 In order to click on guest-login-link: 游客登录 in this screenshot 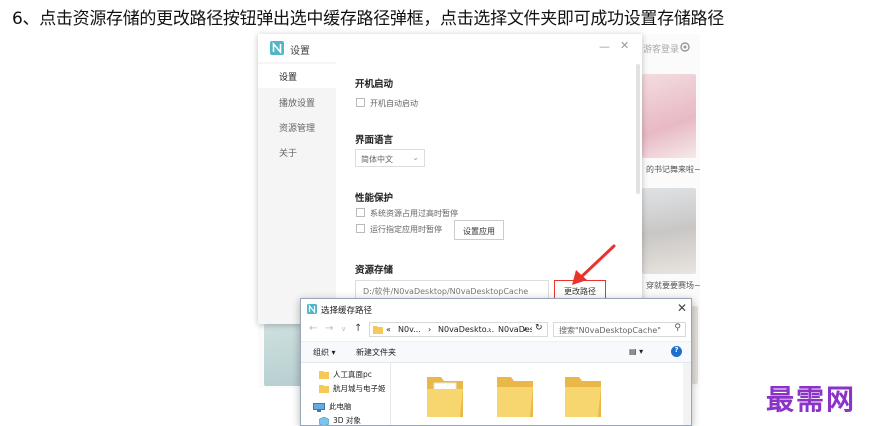, I will do `click(661, 48)`.